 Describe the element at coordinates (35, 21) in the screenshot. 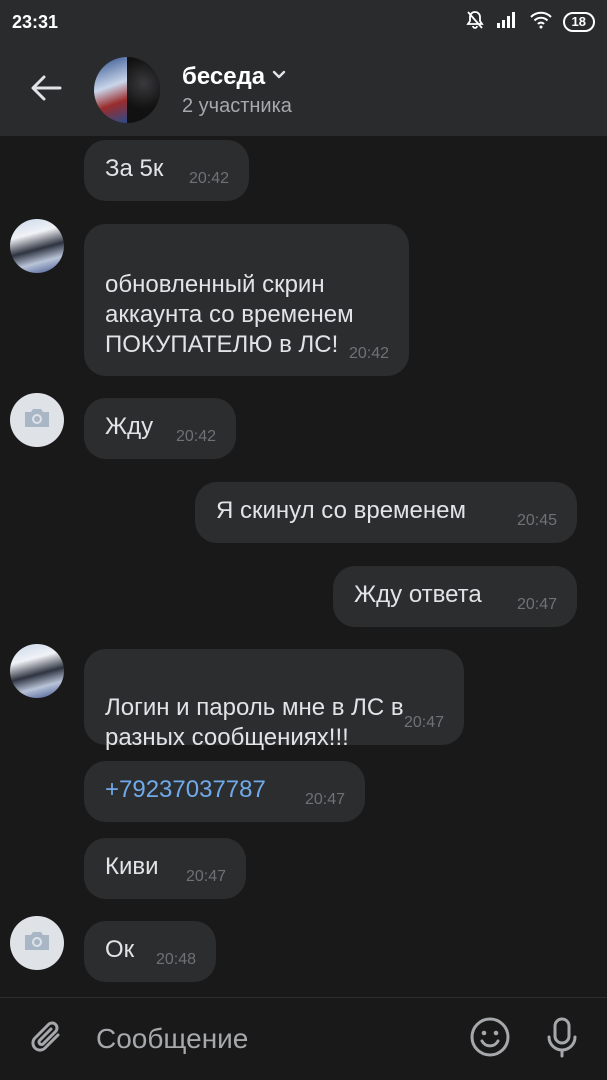

I see `status-time: 23:31` at that location.